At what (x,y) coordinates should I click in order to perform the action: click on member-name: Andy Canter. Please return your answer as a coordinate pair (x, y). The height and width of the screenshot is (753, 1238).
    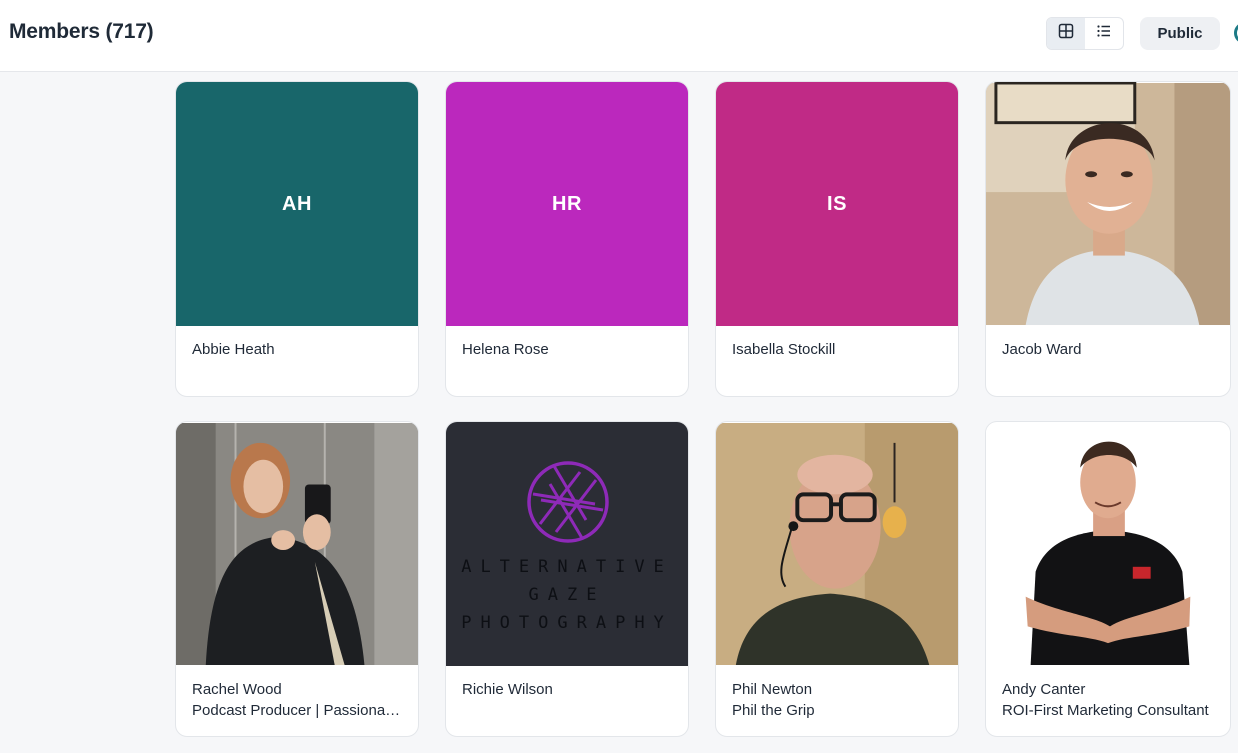
    Looking at the image, I should click on (1044, 689).